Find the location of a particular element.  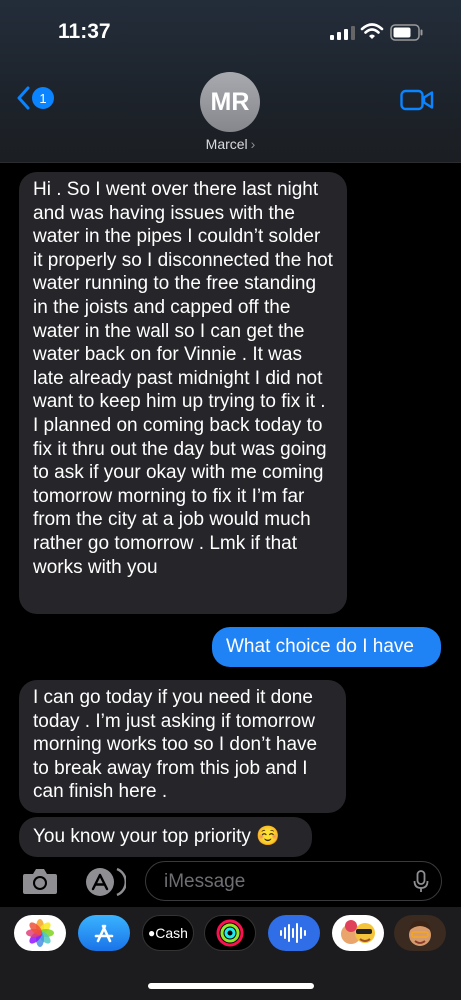

incoming-message-bubble: You know your top priority ☺️ is located at coordinates (165, 837).